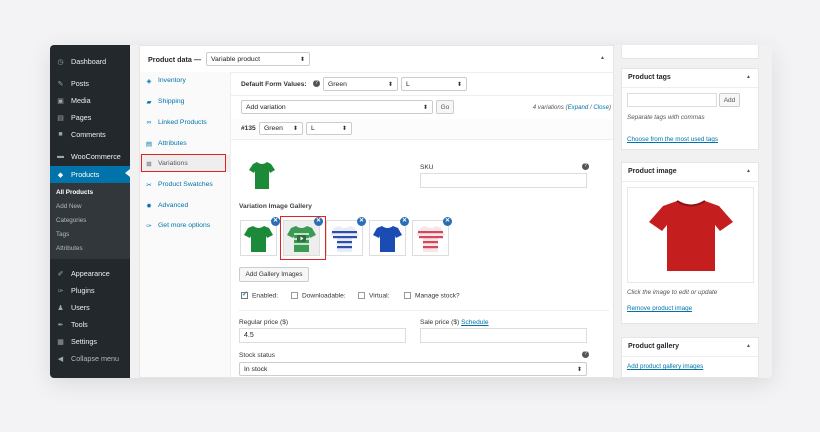  Describe the element at coordinates (80, 307) in the screenshot. I see `sidebar-item-label: Users` at that location.